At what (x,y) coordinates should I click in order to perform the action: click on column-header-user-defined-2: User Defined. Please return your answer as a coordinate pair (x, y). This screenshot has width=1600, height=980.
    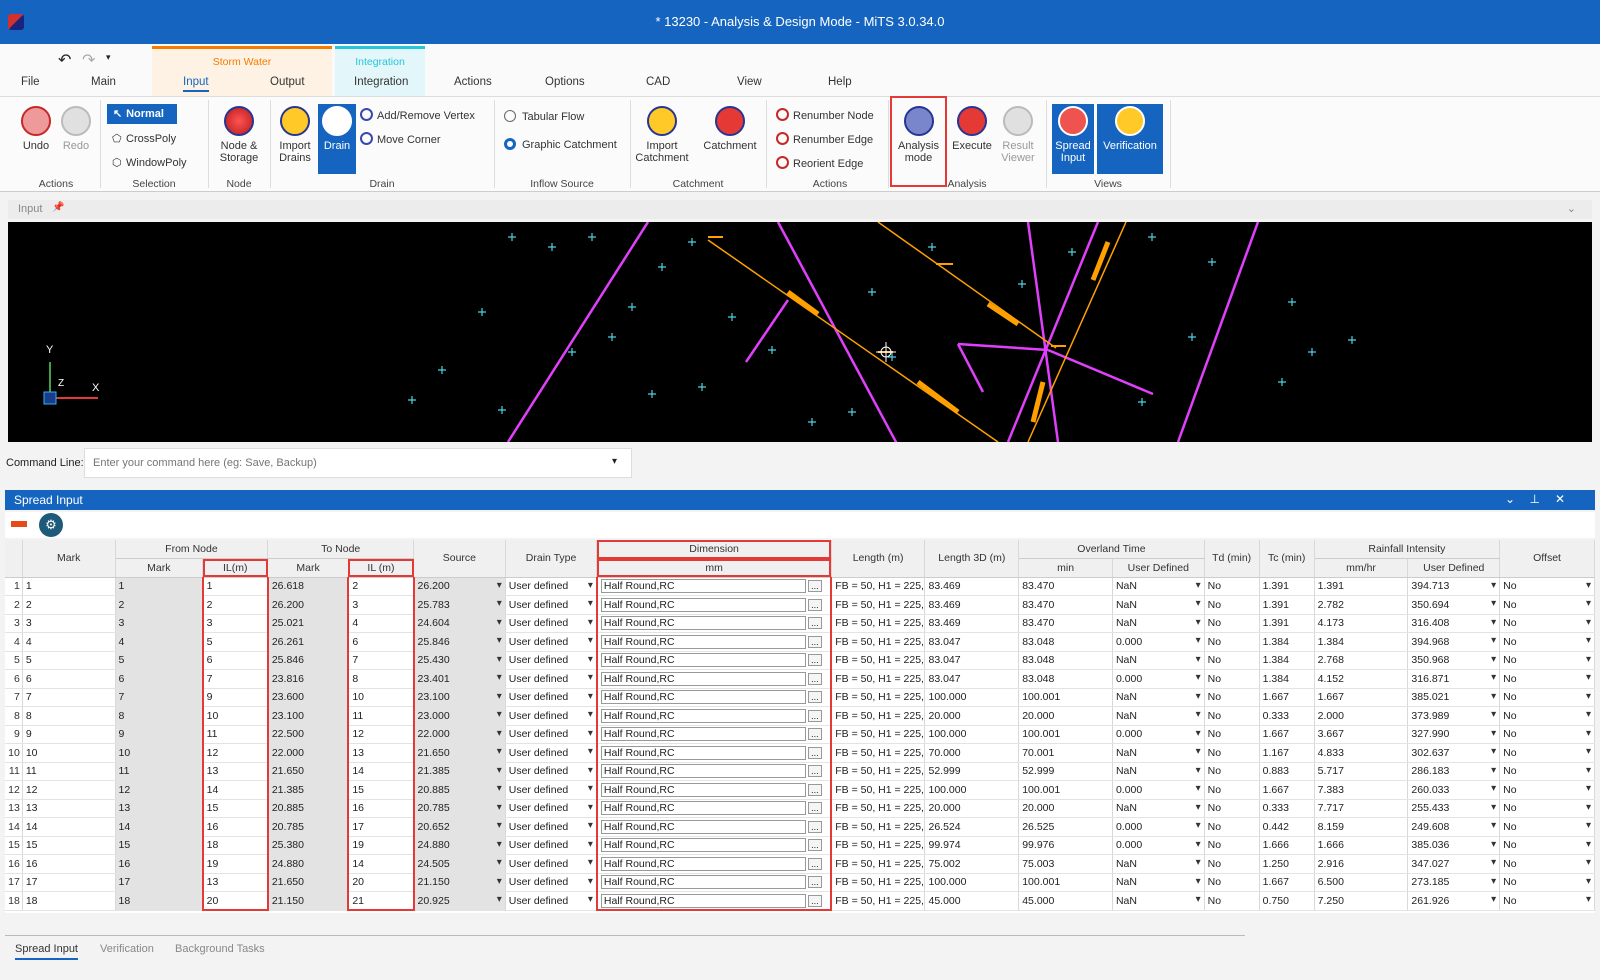
    Looking at the image, I should click on (1454, 568).